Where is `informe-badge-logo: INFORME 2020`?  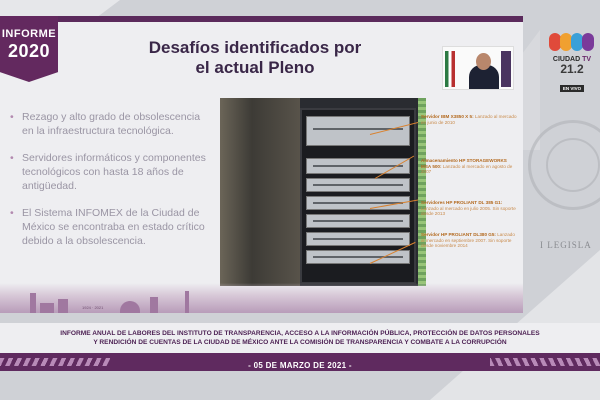 informe-badge-logo: INFORME 2020 is located at coordinates (29, 49).